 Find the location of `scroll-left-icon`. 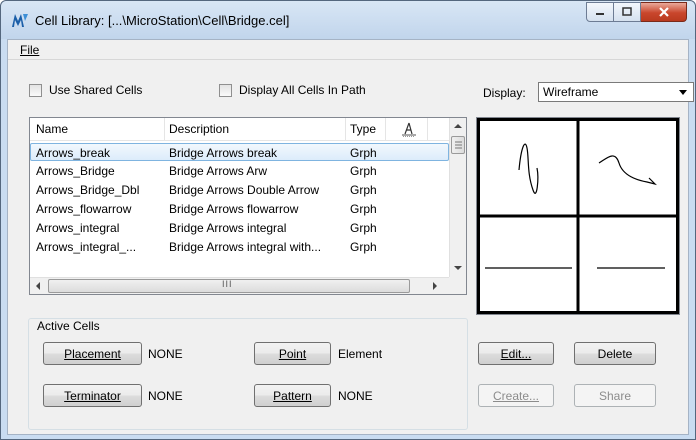

scroll-left-icon is located at coordinates (38, 286).